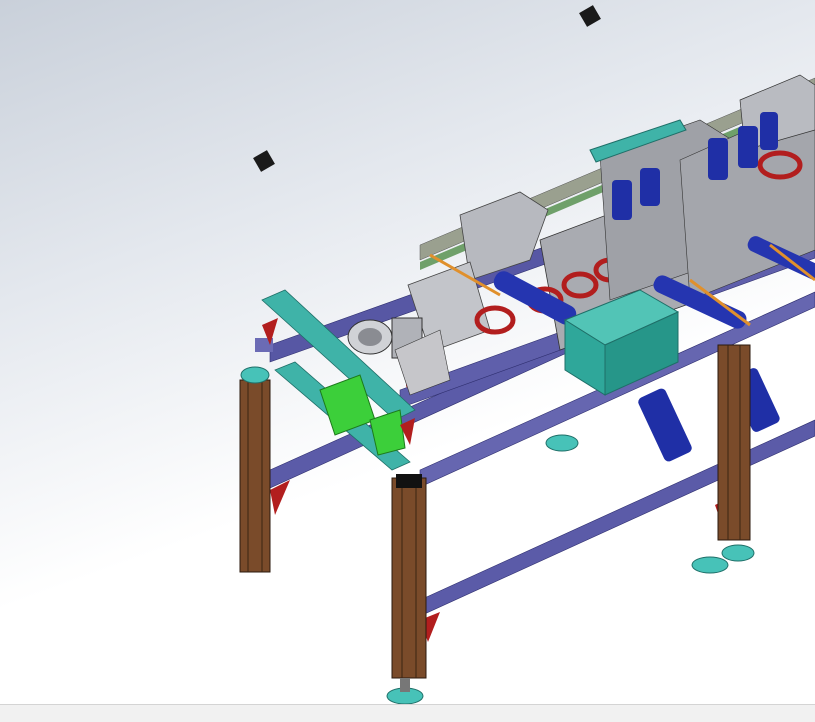 This screenshot has width=815, height=722. Describe the element at coordinates (407, 713) in the screenshot. I see `status-strip` at that location.